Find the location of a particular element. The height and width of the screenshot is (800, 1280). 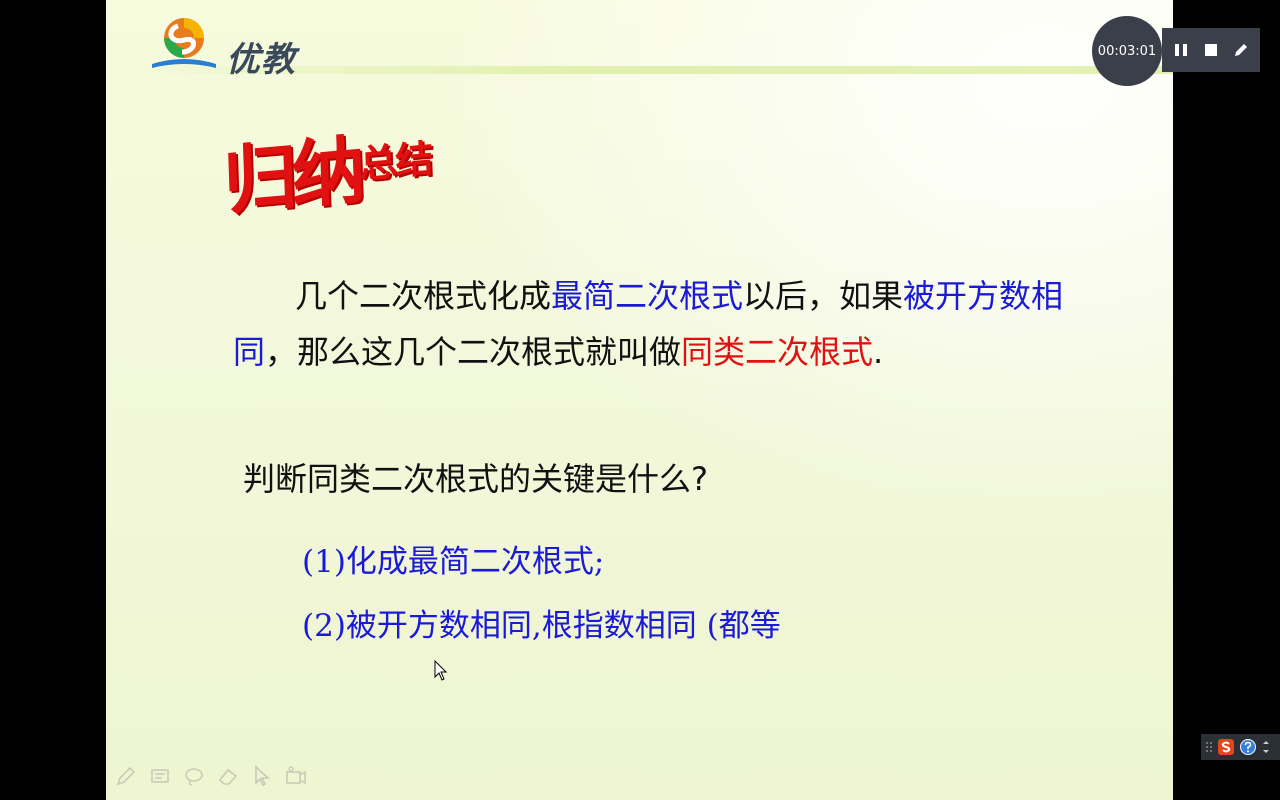

stop-button is located at coordinates (1211, 50).